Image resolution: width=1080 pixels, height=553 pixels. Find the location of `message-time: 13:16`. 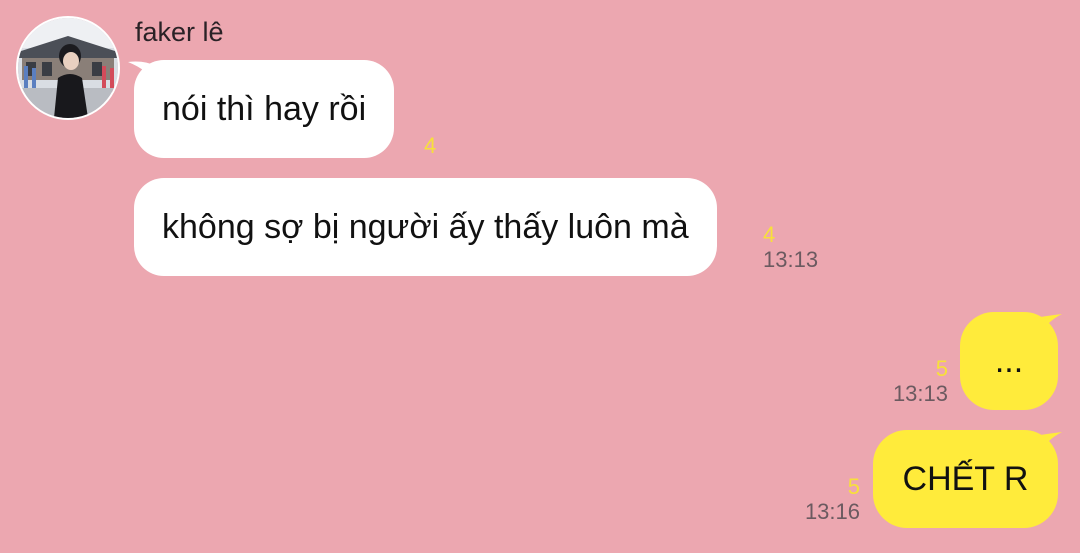

message-time: 13:16 is located at coordinates (832, 511).